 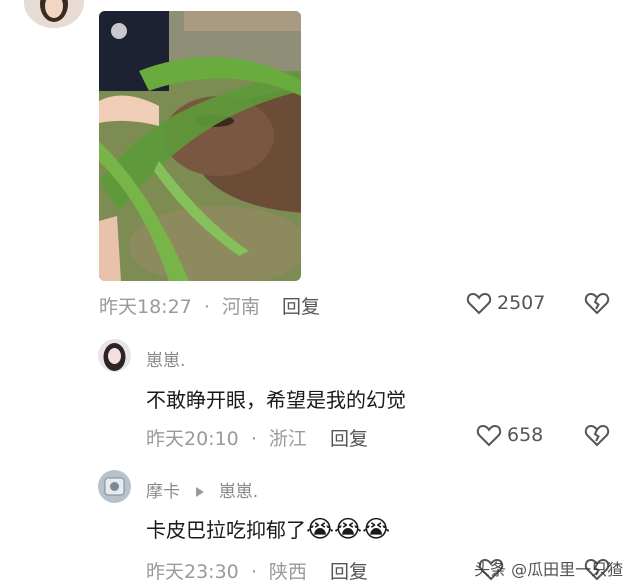 What do you see at coordinates (145, 307) in the screenshot?
I see `comment-time: 昨天18:27` at bounding box center [145, 307].